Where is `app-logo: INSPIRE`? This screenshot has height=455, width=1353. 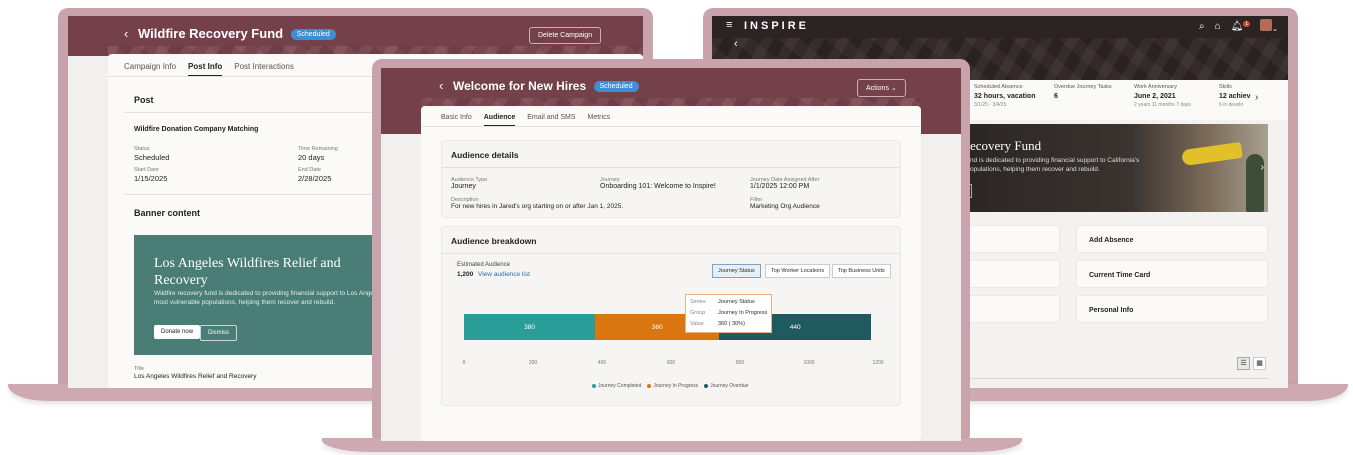 app-logo: INSPIRE is located at coordinates (777, 26).